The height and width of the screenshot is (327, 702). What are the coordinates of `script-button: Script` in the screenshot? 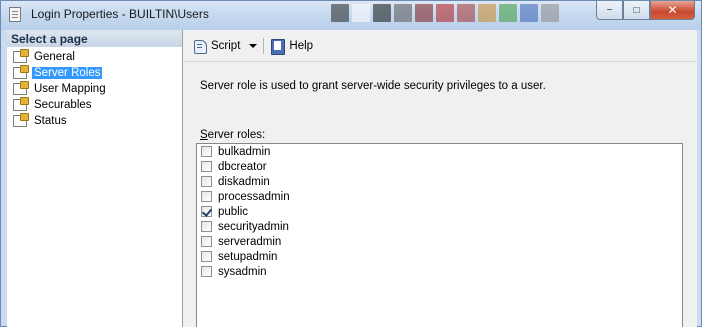 It's located at (216, 46).